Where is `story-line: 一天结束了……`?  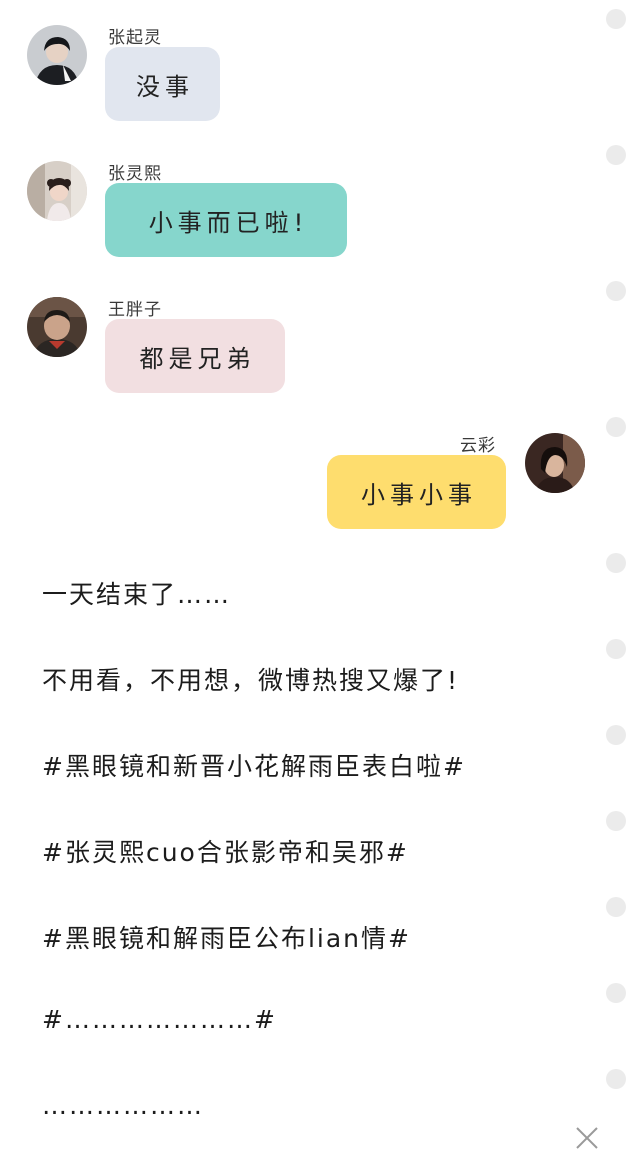 story-line: 一天结束了…… is located at coordinates (137, 594).